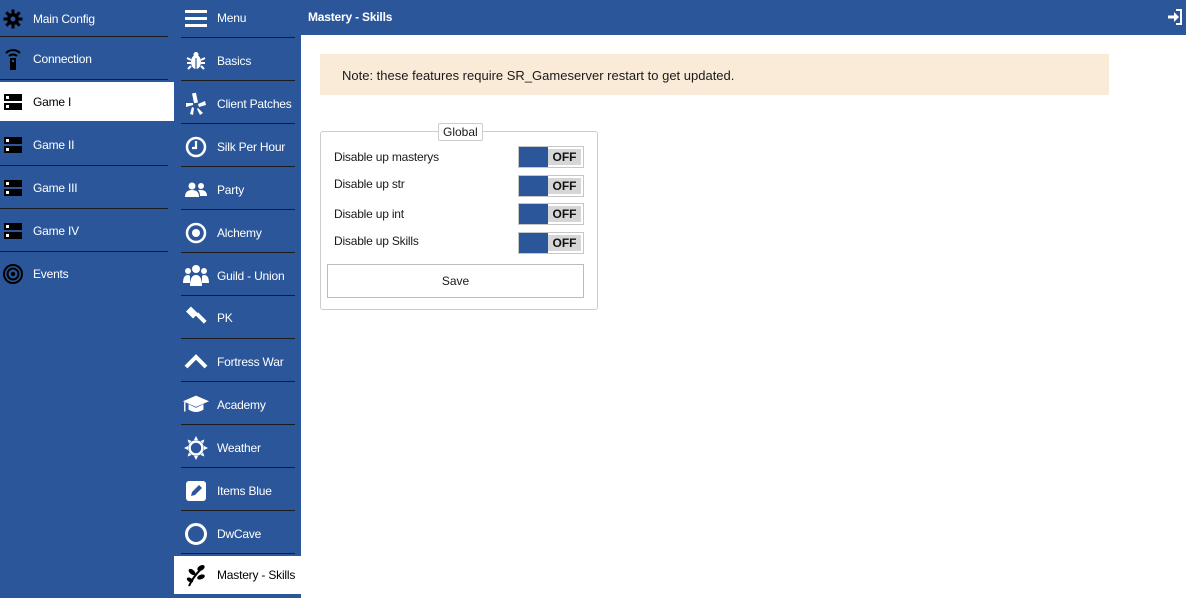  I want to click on sign-in-icon, so click(1175, 17).